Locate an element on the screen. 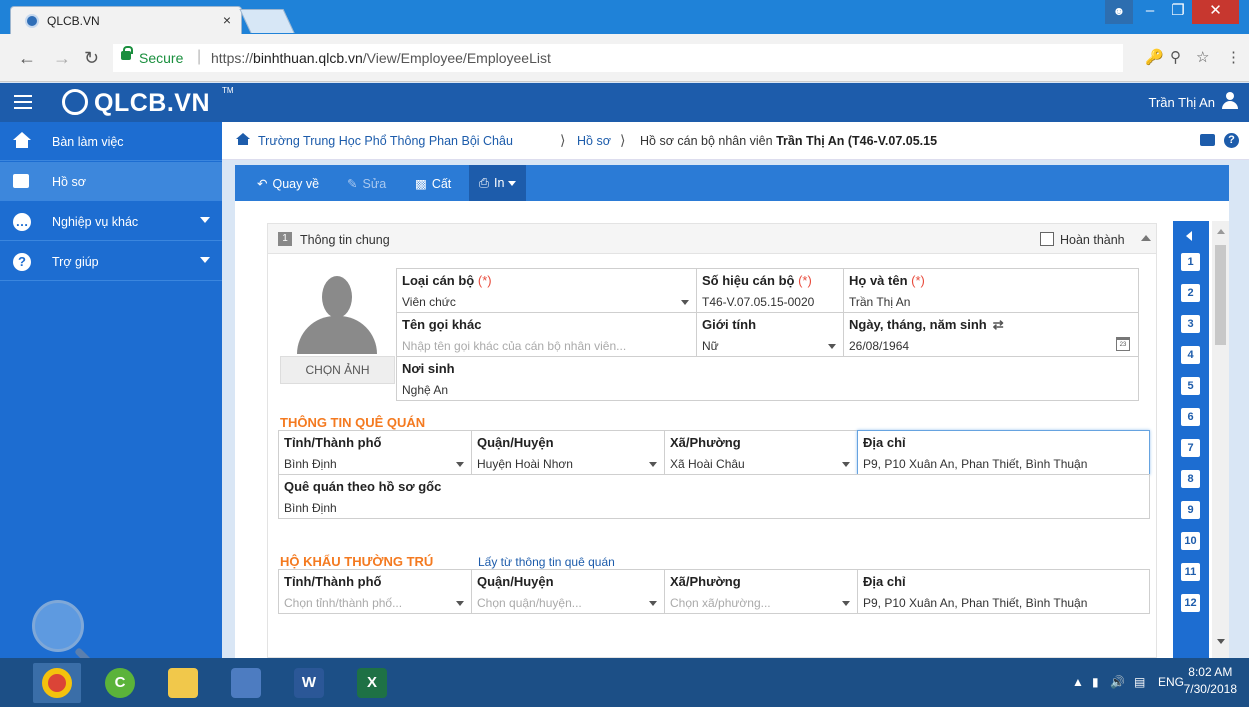 The width and height of the screenshot is (1249, 707). network-icon: ▤ is located at coordinates (1139, 682).